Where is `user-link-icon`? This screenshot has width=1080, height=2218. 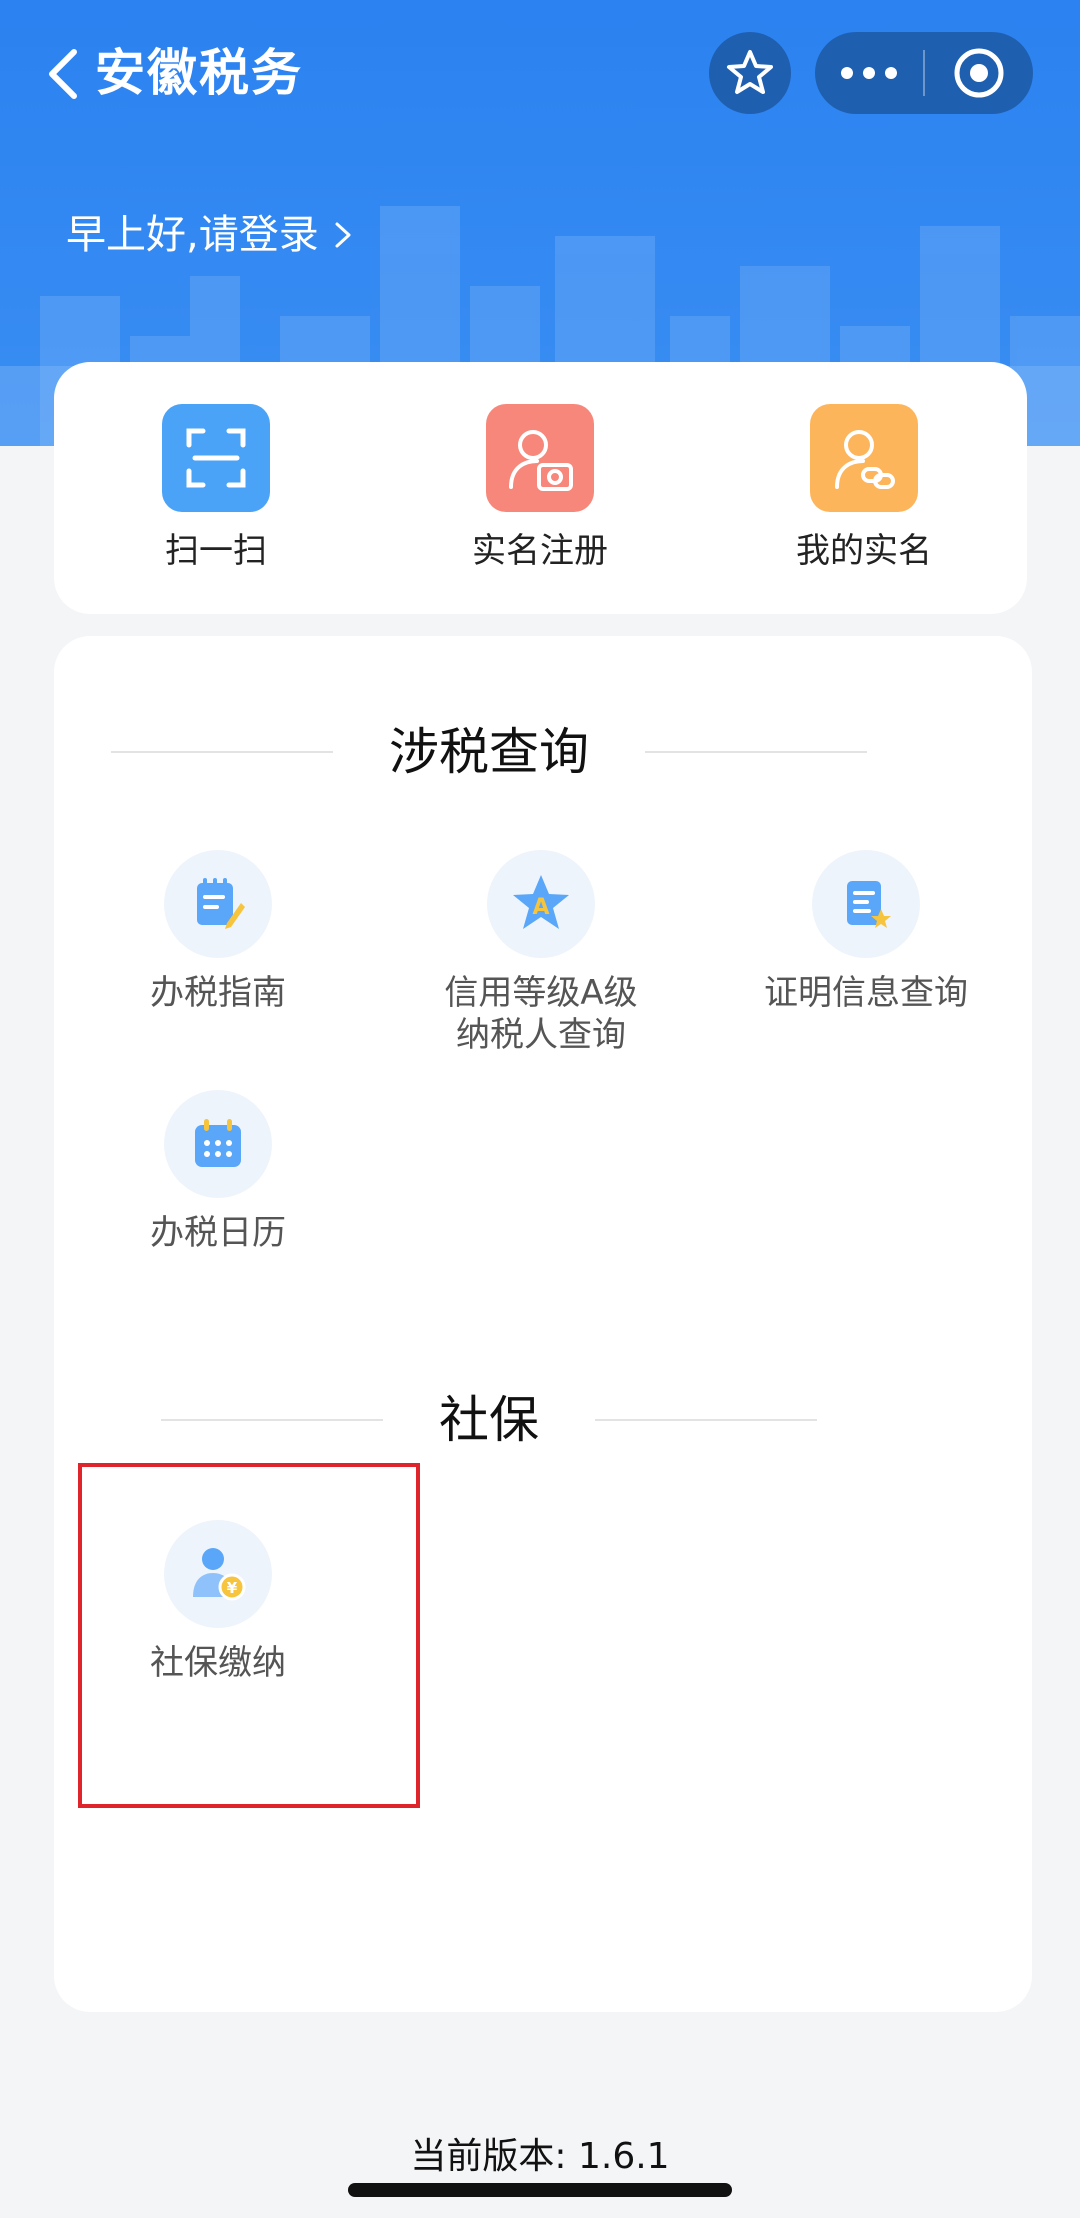
user-link-icon is located at coordinates (864, 458).